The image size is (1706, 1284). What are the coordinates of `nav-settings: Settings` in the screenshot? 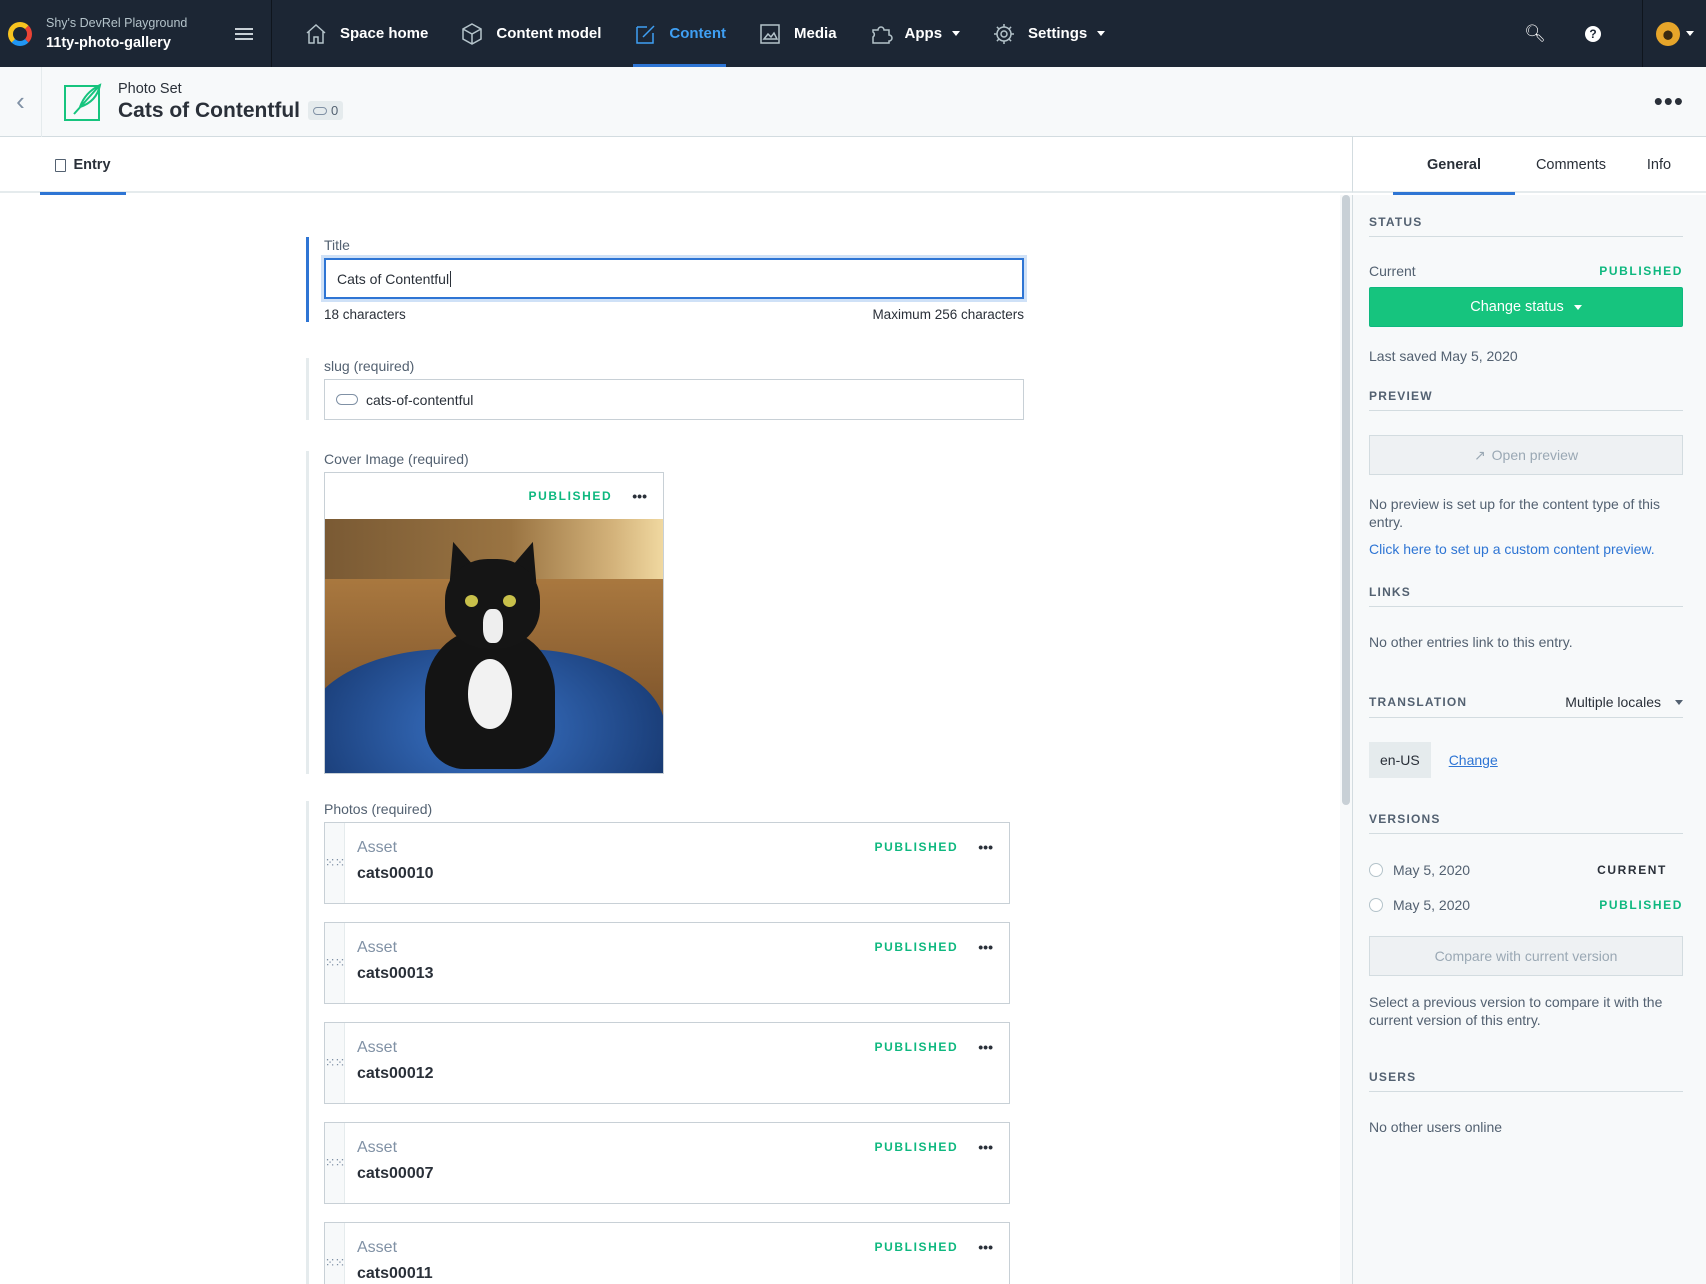 It's located at (1049, 33).